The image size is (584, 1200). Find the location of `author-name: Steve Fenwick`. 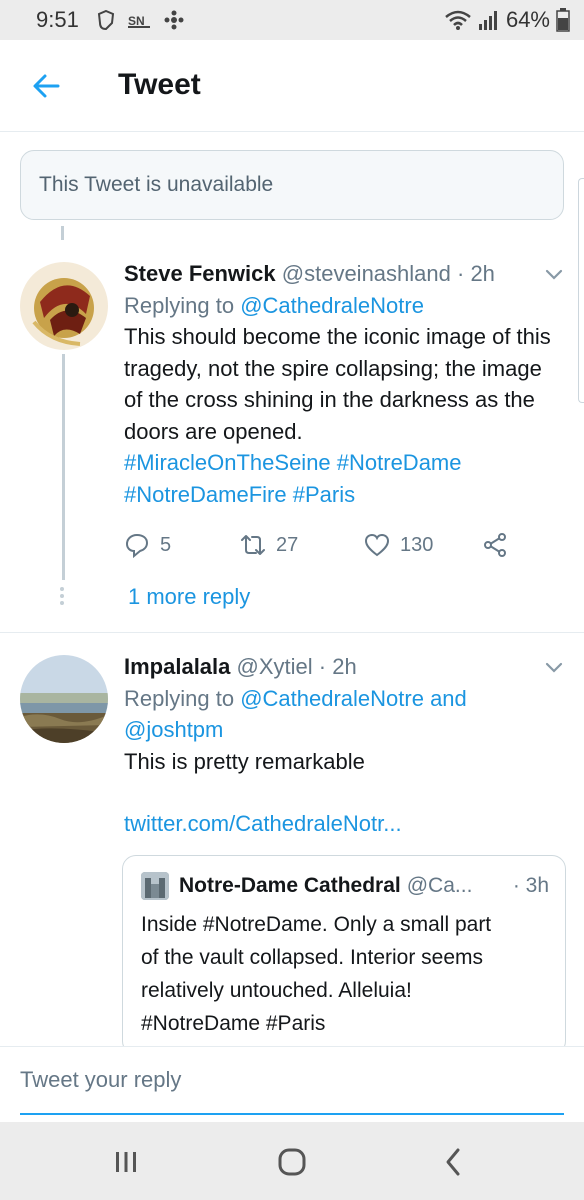

author-name: Steve Fenwick is located at coordinates (200, 273).